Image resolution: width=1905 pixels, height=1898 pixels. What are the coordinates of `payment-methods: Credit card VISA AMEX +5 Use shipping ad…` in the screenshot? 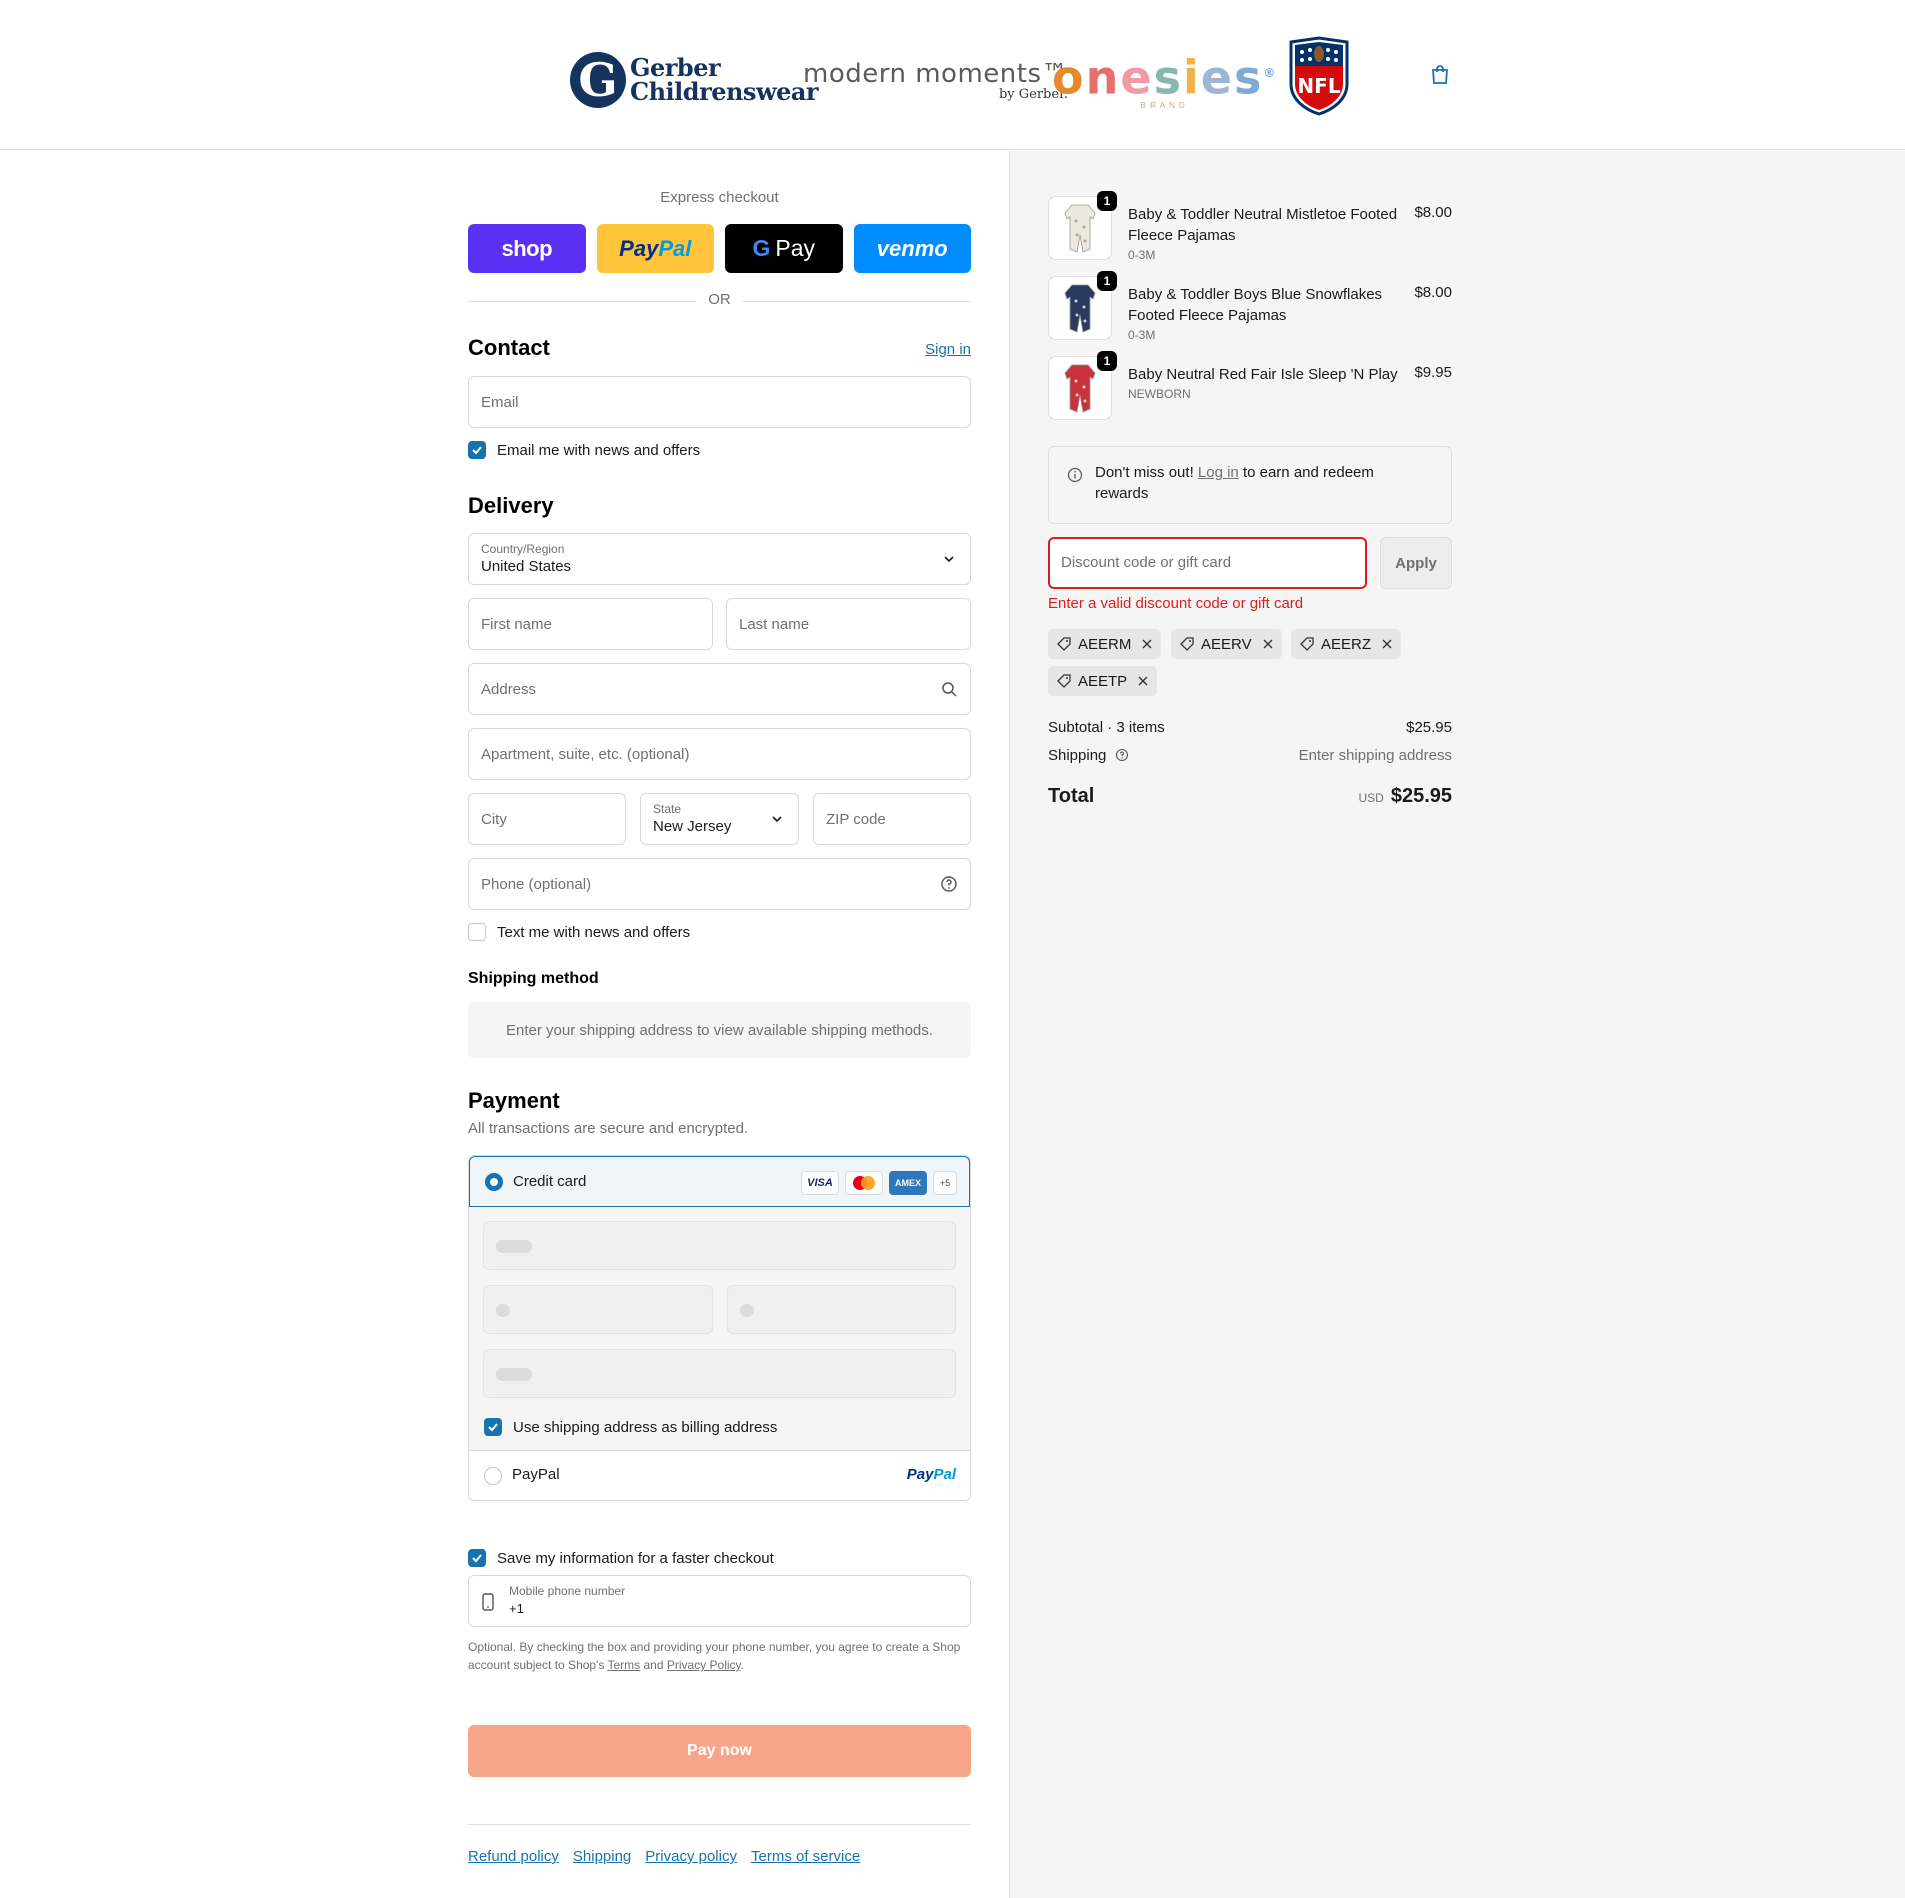 It's located at (719, 1328).